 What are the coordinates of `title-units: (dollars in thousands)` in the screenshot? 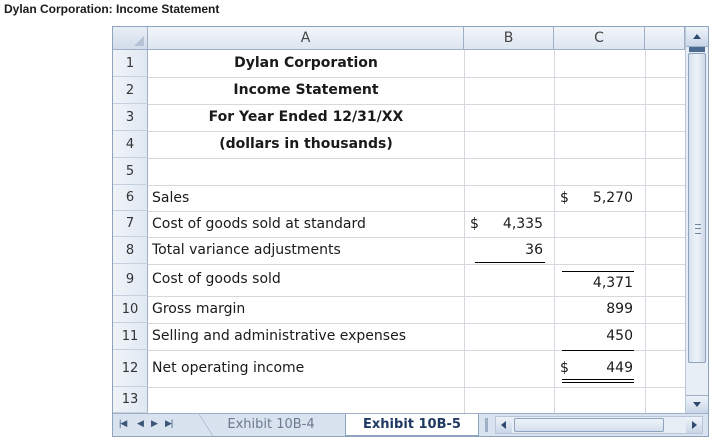 It's located at (306, 144).